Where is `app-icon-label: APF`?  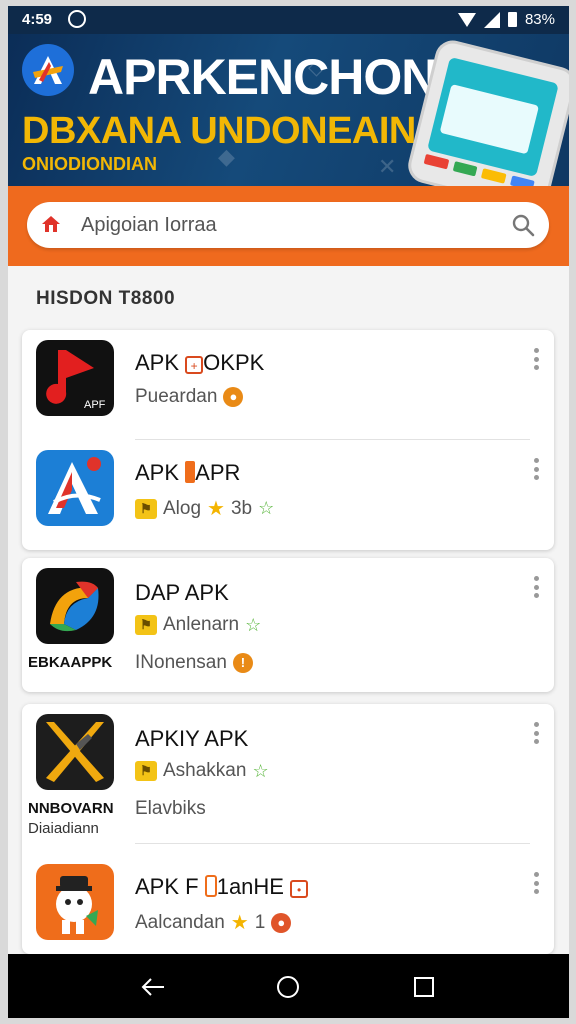
app-icon-label: APF is located at coordinates (95, 405).